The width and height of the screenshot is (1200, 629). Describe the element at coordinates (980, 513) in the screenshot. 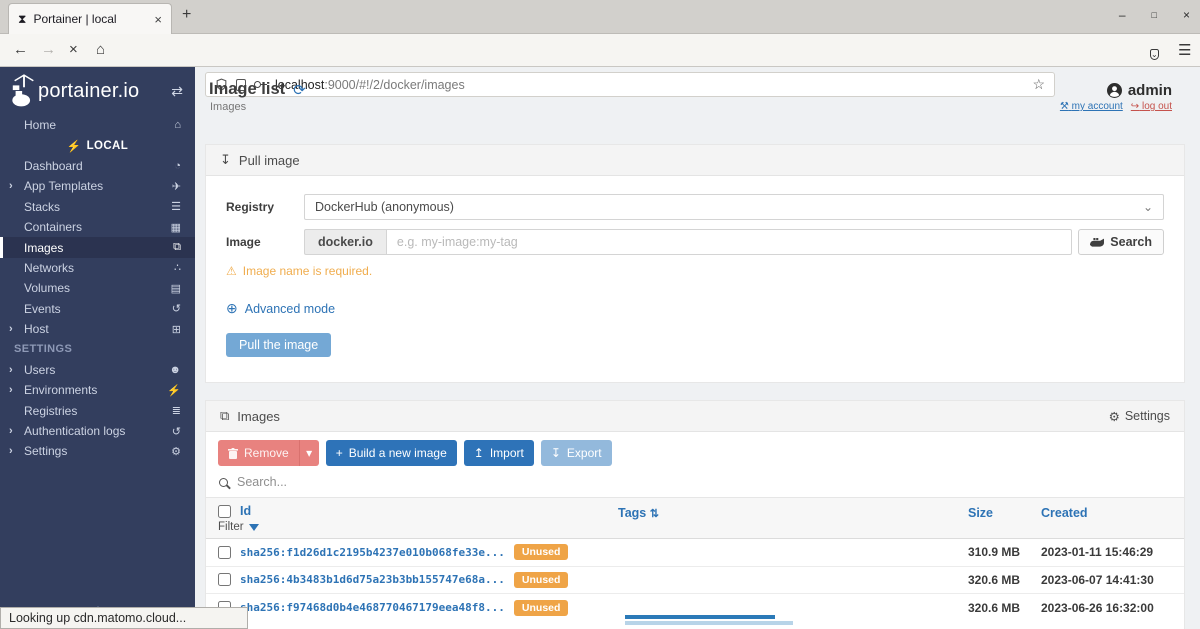

I see `column-size: Size` at that location.